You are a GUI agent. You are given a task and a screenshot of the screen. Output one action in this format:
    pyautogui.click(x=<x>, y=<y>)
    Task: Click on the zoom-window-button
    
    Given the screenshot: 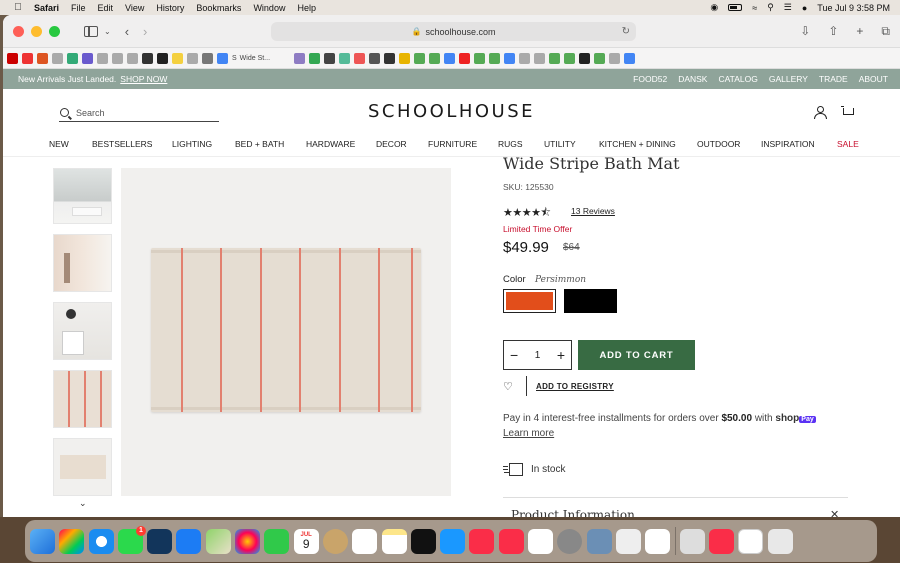 What is the action you would take?
    pyautogui.click(x=54, y=31)
    